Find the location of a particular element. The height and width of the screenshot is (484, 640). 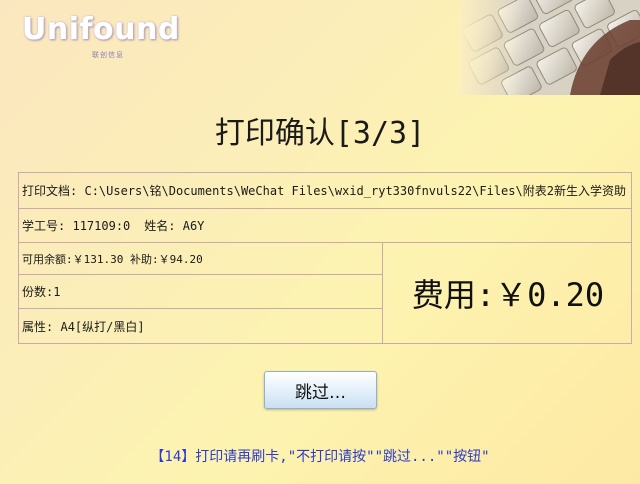

logo-wordmark: Unifound is located at coordinates (101, 29).